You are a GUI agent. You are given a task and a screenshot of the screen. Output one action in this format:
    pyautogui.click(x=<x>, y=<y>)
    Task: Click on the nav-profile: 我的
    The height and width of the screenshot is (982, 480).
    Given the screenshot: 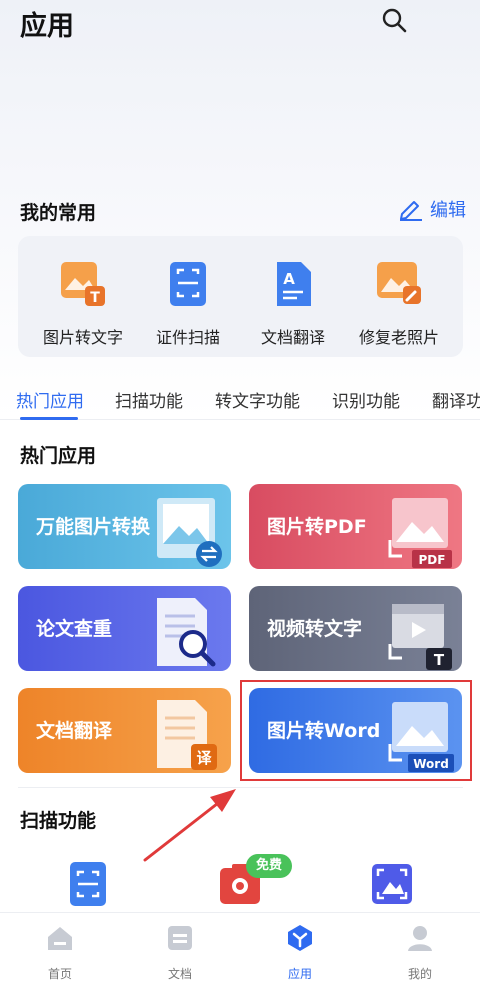 What is the action you would take?
    pyautogui.click(x=420, y=952)
    